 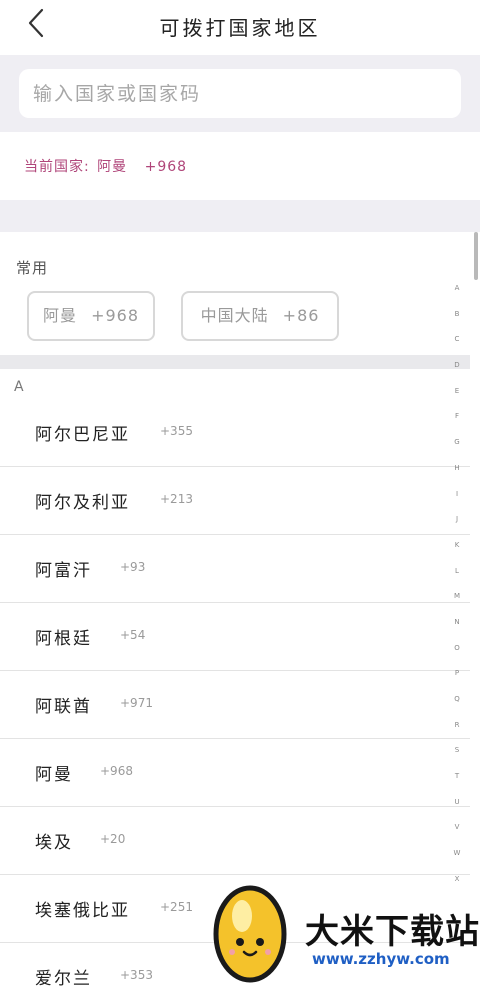 What do you see at coordinates (457, 597) in the screenshot?
I see `index-letter-m: M` at bounding box center [457, 597].